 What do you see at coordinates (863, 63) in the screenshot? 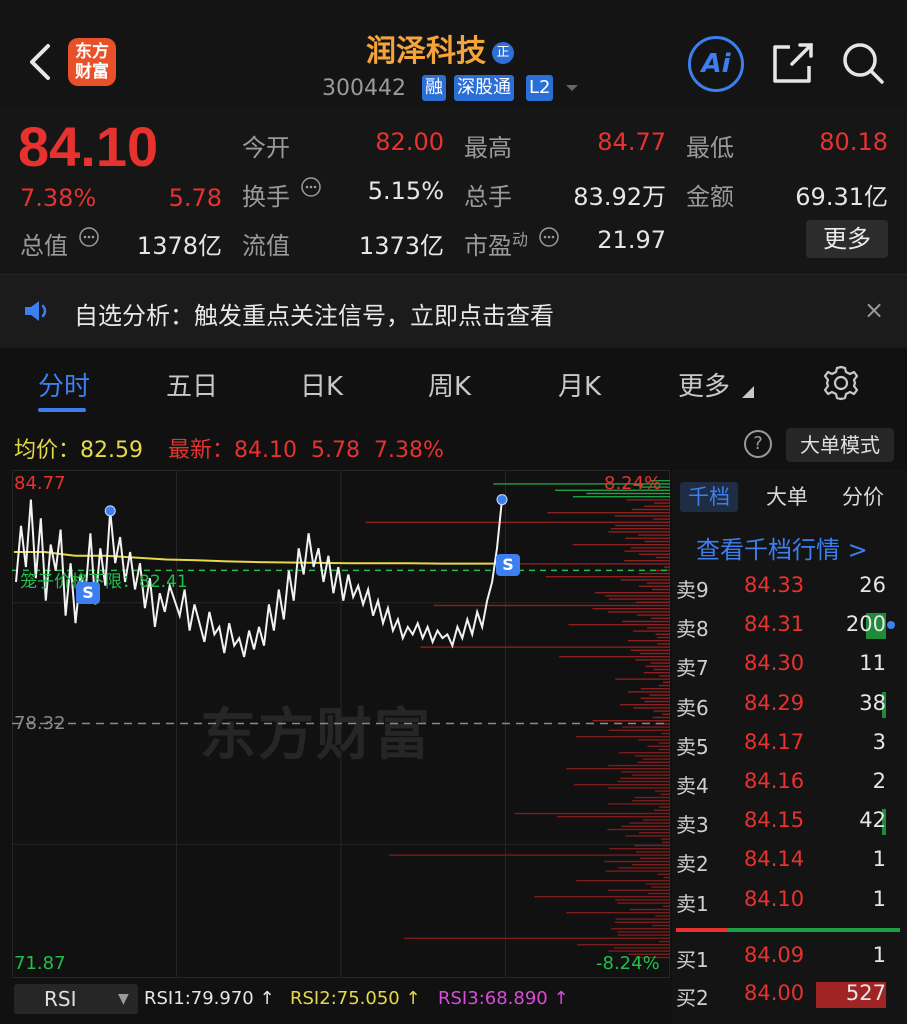
I see `search-icon` at bounding box center [863, 63].